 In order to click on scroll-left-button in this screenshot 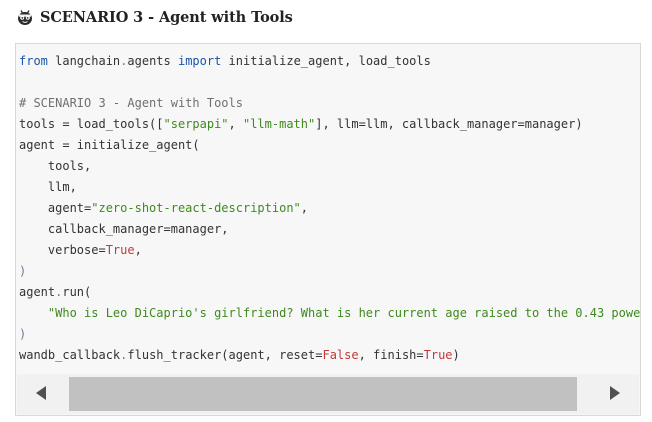, I will do `click(42, 394)`.